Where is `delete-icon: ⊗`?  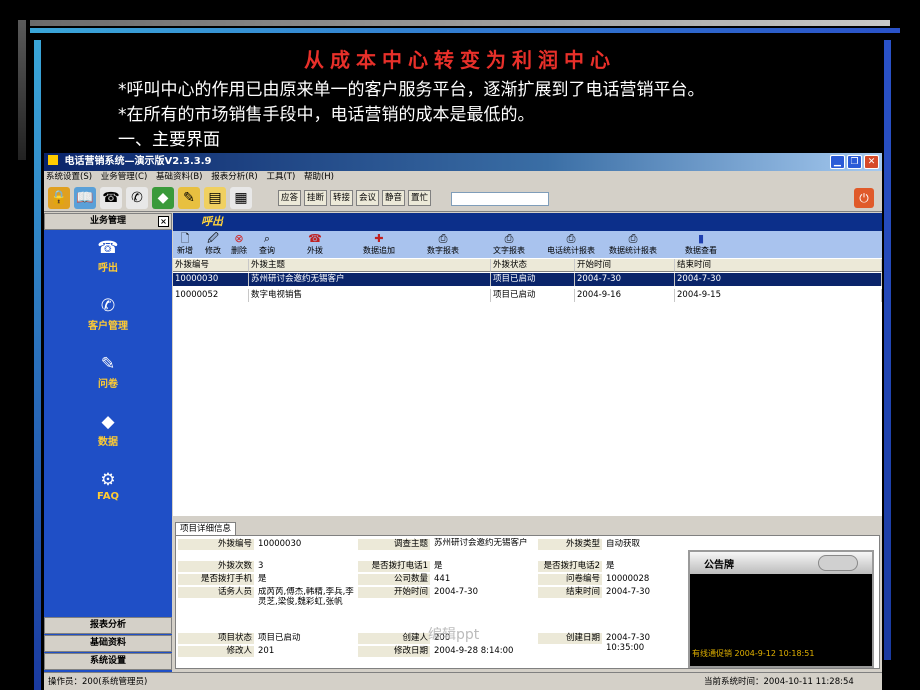
delete-icon: ⊗ is located at coordinates (239, 238).